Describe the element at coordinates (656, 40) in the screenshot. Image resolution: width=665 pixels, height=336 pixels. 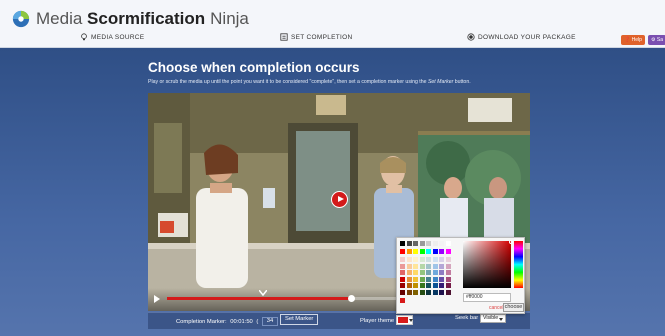
I see `save-button: ⚙ Sa` at that location.